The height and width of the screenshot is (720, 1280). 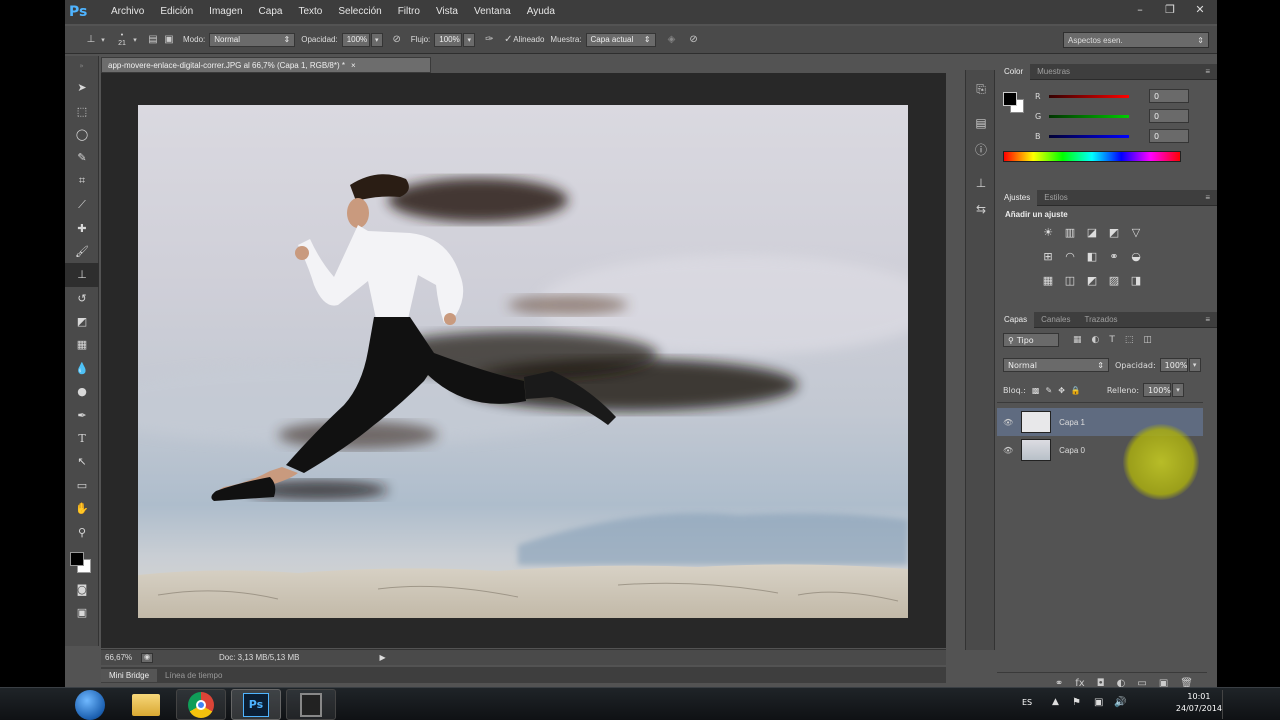 I want to click on filter-type-icon: T, so click(x=1112, y=340).